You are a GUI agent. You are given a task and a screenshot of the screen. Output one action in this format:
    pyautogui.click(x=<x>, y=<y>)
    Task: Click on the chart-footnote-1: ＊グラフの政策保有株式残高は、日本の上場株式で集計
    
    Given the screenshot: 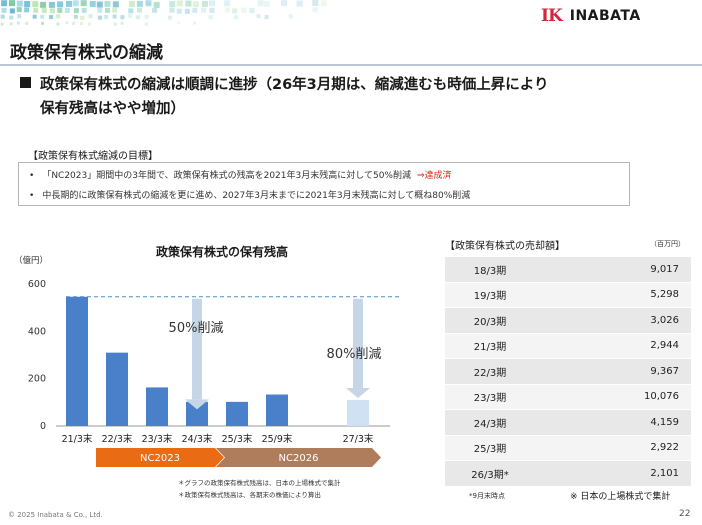 What is the action you would take?
    pyautogui.click(x=259, y=483)
    